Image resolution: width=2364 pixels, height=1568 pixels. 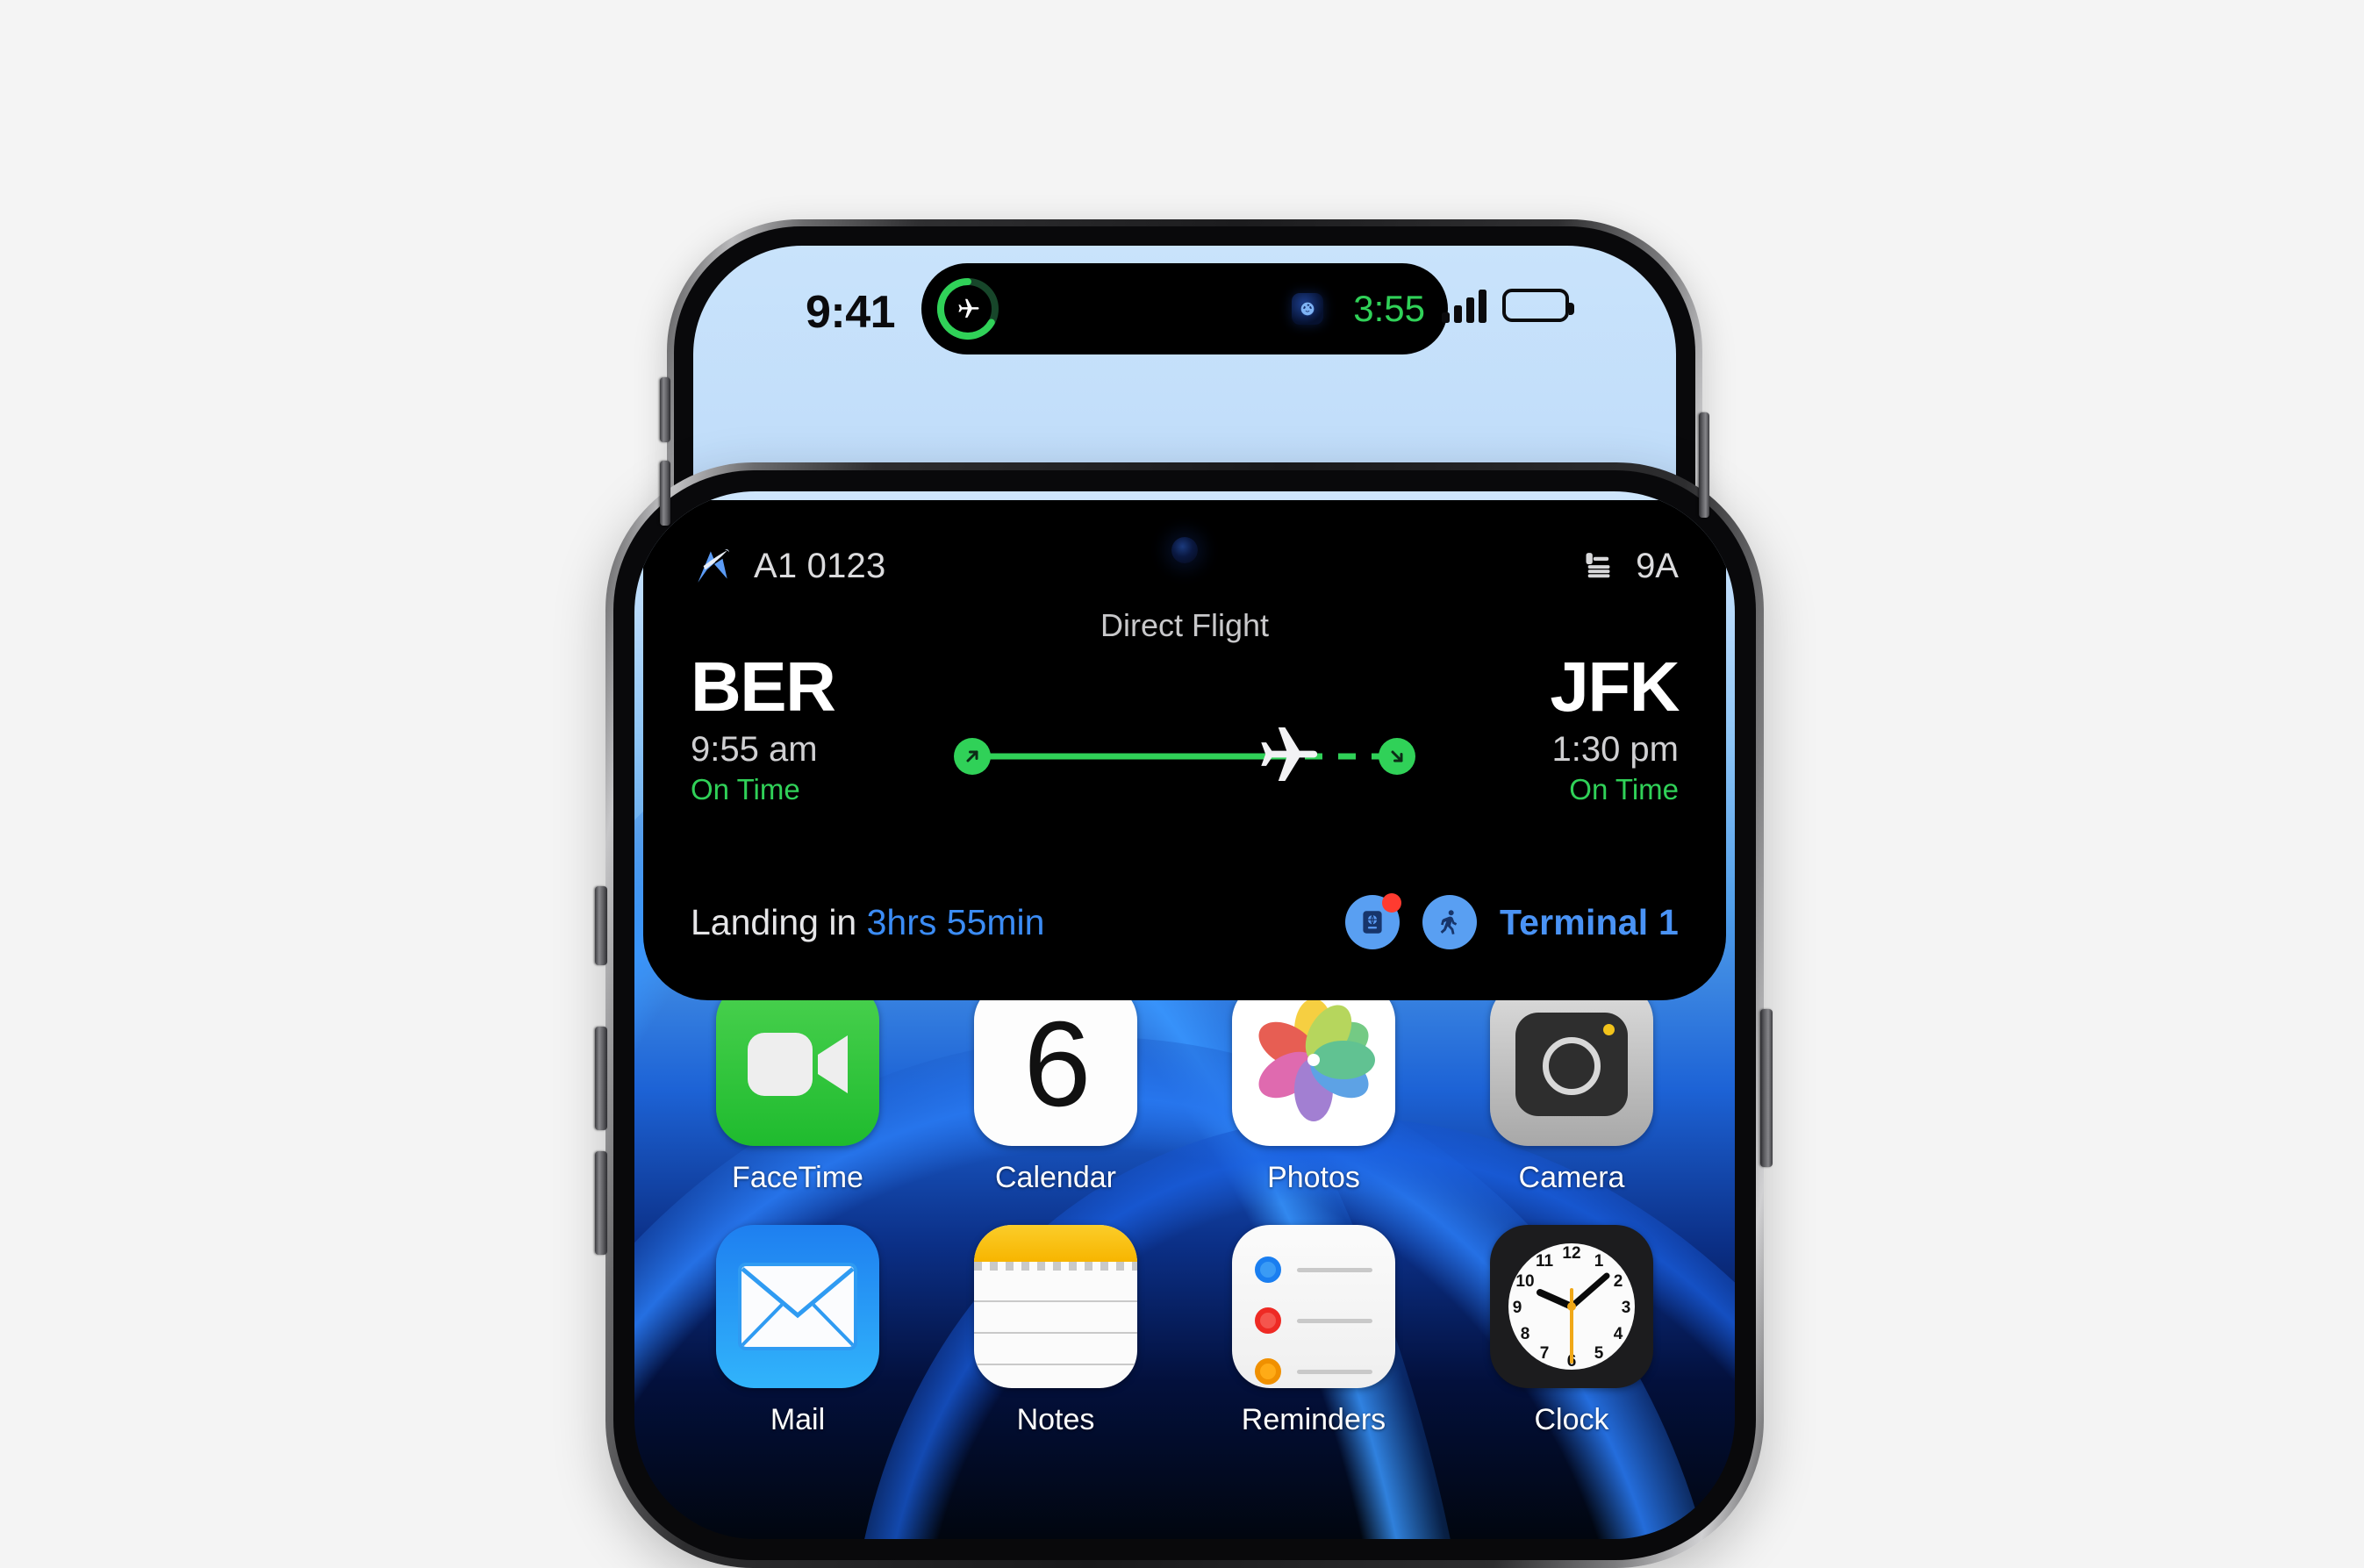 I want to click on dynamic-island-trailing: 3:55, so click(x=1358, y=309).